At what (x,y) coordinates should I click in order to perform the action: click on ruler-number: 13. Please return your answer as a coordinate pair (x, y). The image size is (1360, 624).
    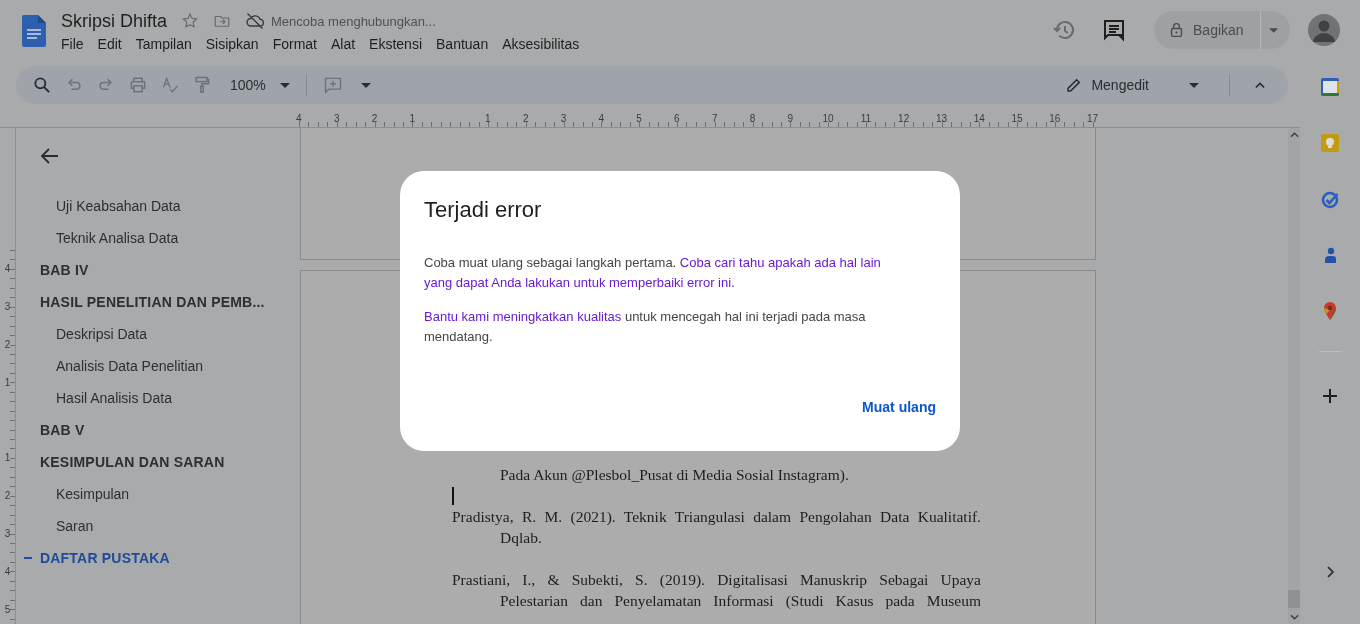
    Looking at the image, I should click on (941, 118).